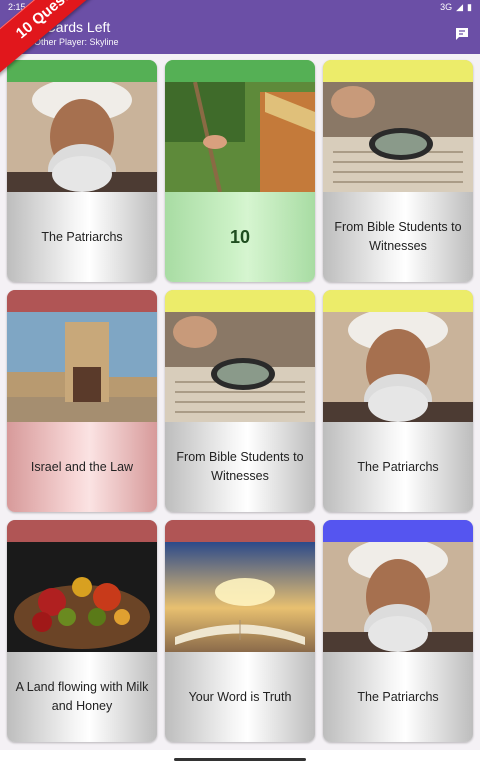  I want to click on card-number: 10, so click(240, 236).